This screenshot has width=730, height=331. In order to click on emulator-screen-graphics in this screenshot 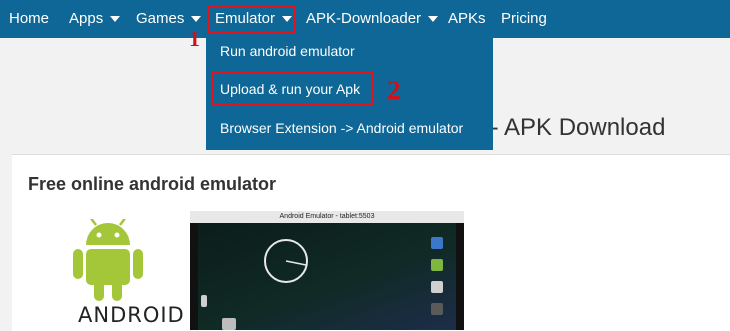, I will do `click(322, 283)`.